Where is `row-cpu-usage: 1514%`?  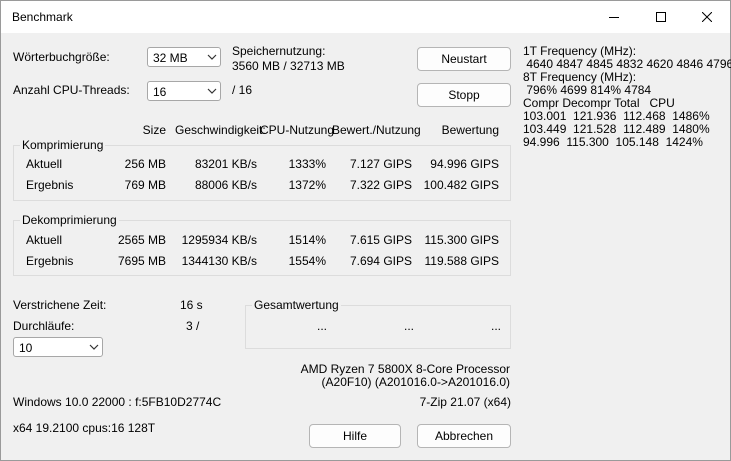 row-cpu-usage: 1514% is located at coordinates (307, 240).